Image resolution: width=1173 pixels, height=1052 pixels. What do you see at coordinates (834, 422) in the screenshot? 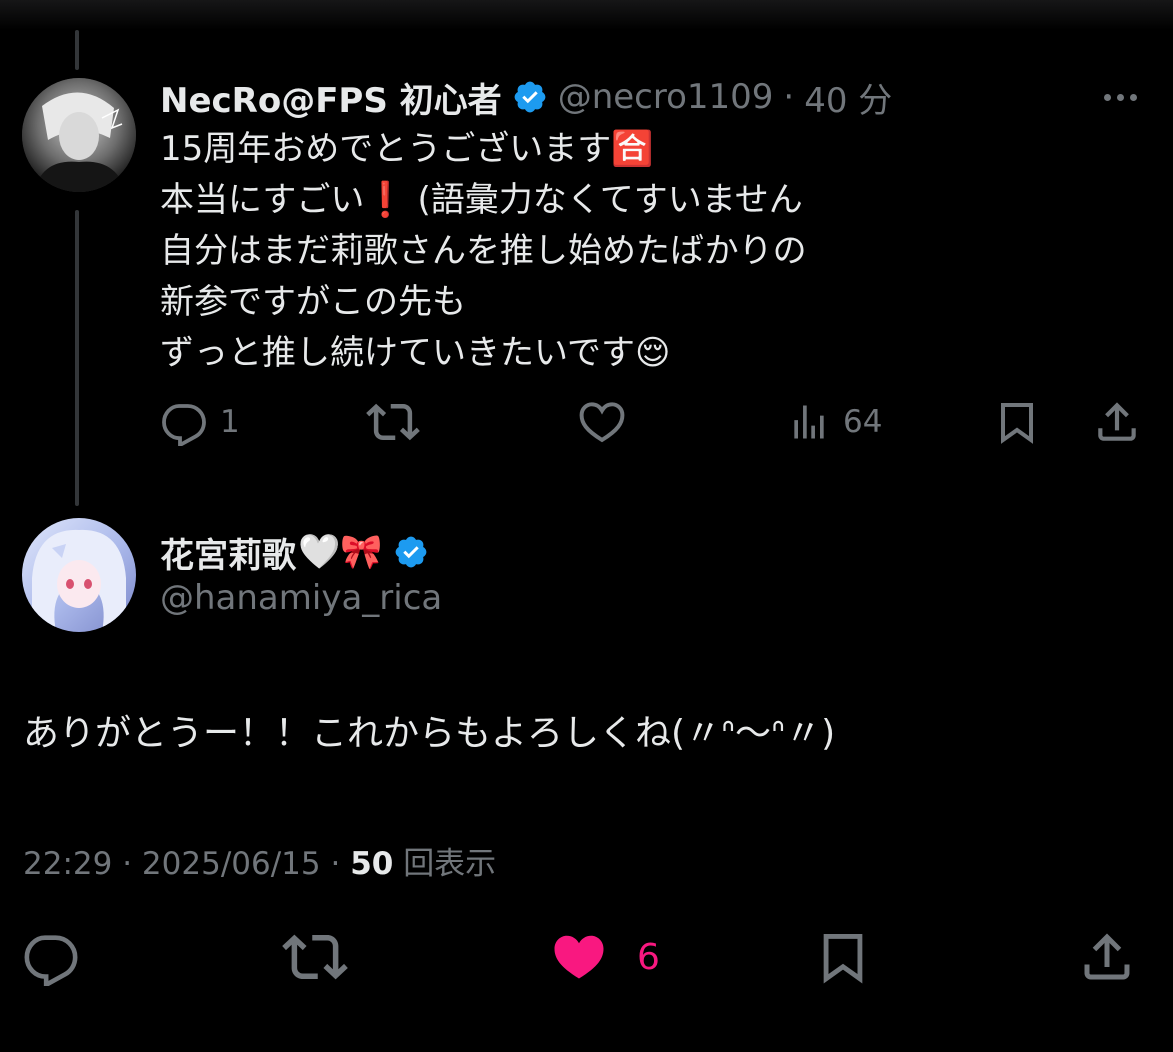
I see `views-button: 64` at bounding box center [834, 422].